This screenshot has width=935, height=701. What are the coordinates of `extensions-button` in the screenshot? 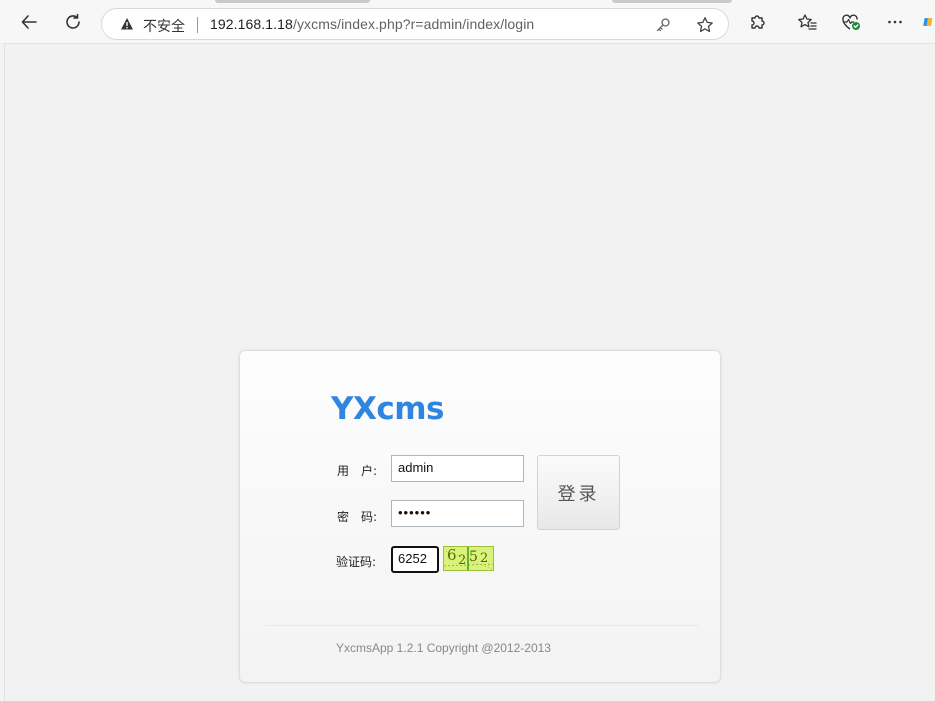 It's located at (758, 22).